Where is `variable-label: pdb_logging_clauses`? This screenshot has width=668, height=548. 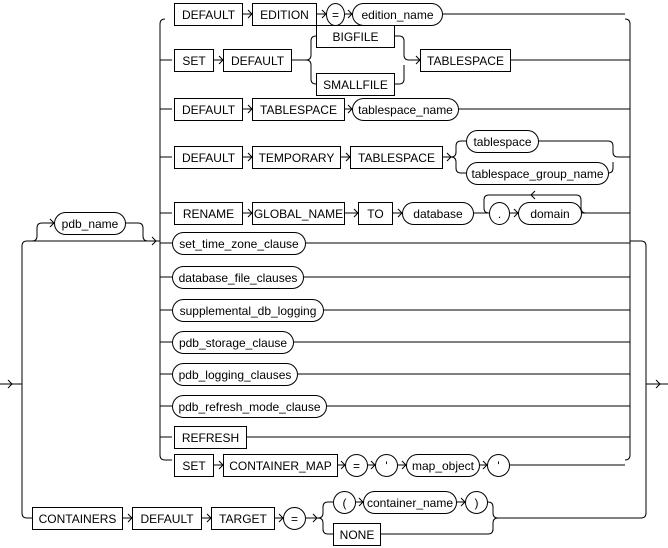 variable-label: pdb_logging_clauses is located at coordinates (235, 375).